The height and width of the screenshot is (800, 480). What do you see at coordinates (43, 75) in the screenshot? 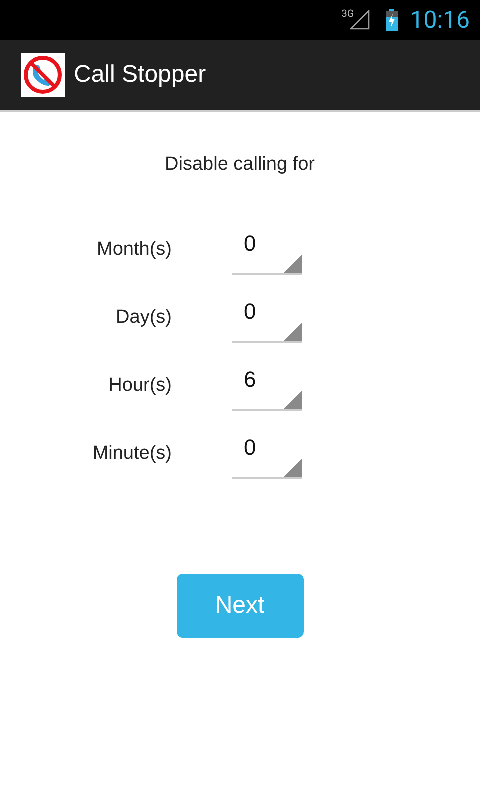
I see `no-phone-icon` at bounding box center [43, 75].